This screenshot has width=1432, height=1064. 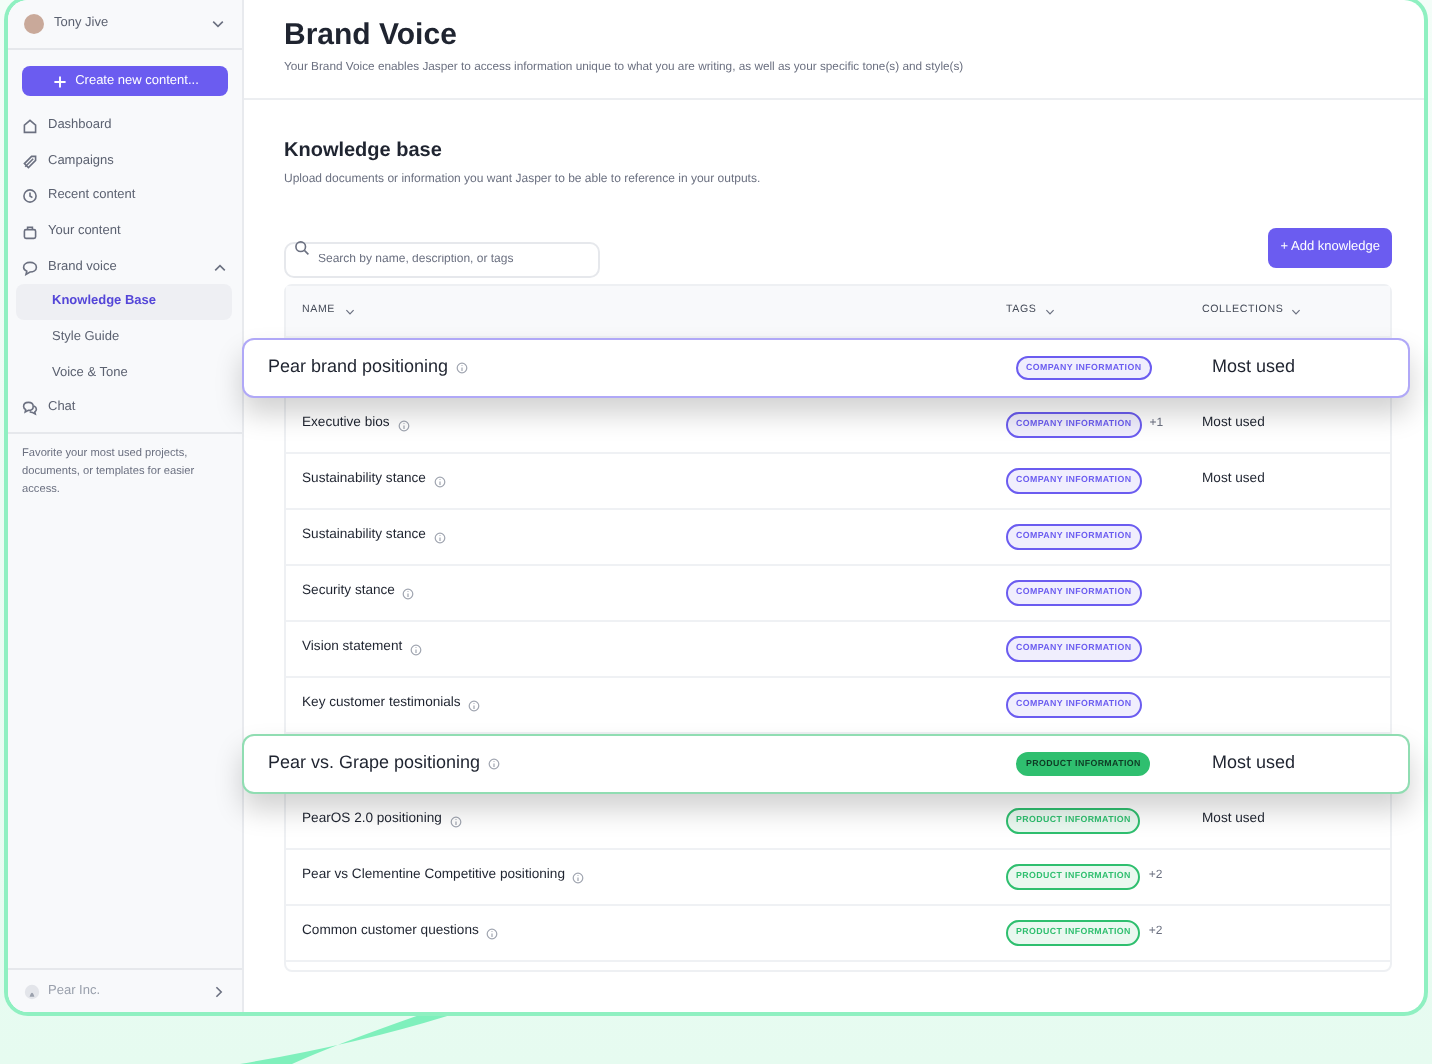 What do you see at coordinates (59, 81) in the screenshot?
I see `plus-icon` at bounding box center [59, 81].